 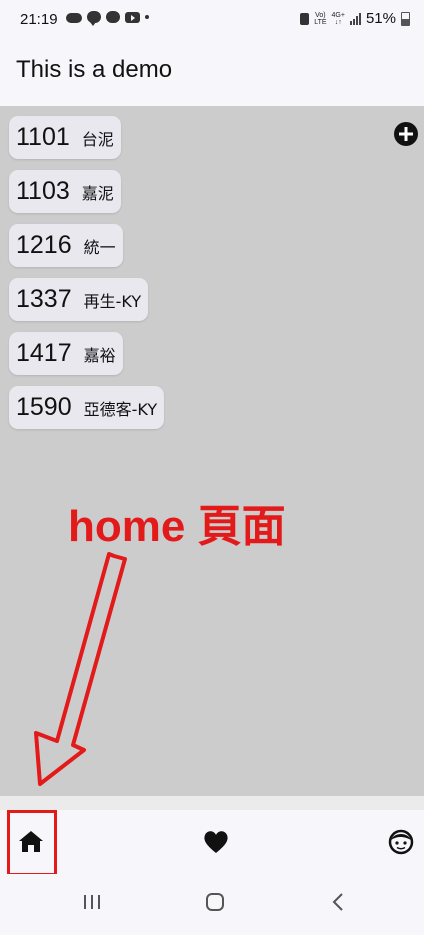 I want to click on heart-icon, so click(x=216, y=842).